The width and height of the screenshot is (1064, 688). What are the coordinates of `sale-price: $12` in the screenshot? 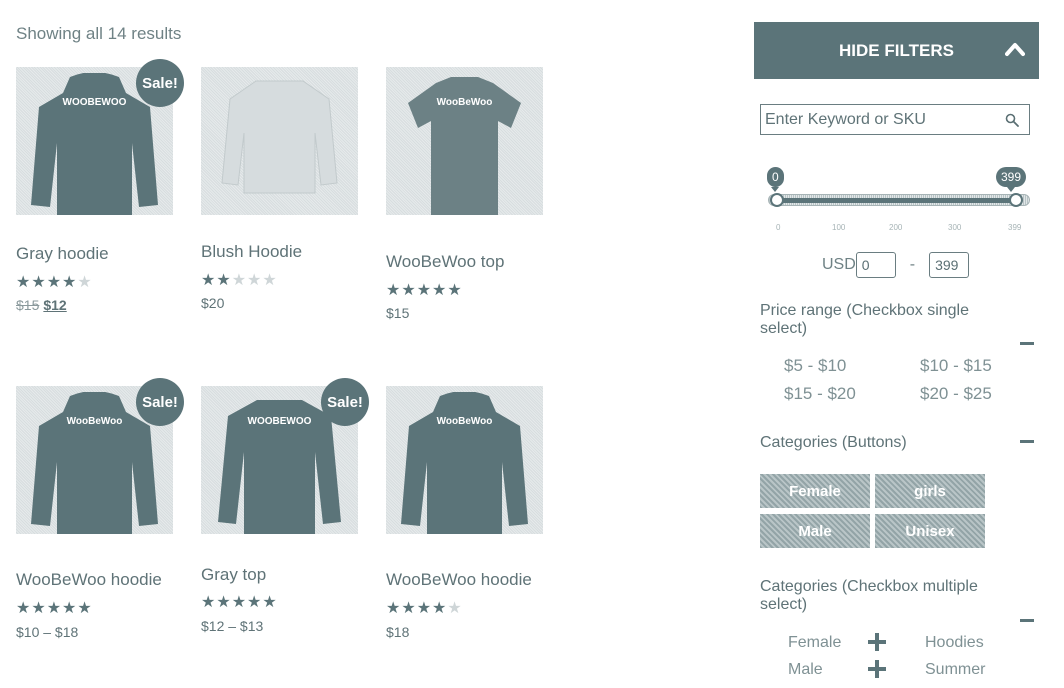 It's located at (54, 305).